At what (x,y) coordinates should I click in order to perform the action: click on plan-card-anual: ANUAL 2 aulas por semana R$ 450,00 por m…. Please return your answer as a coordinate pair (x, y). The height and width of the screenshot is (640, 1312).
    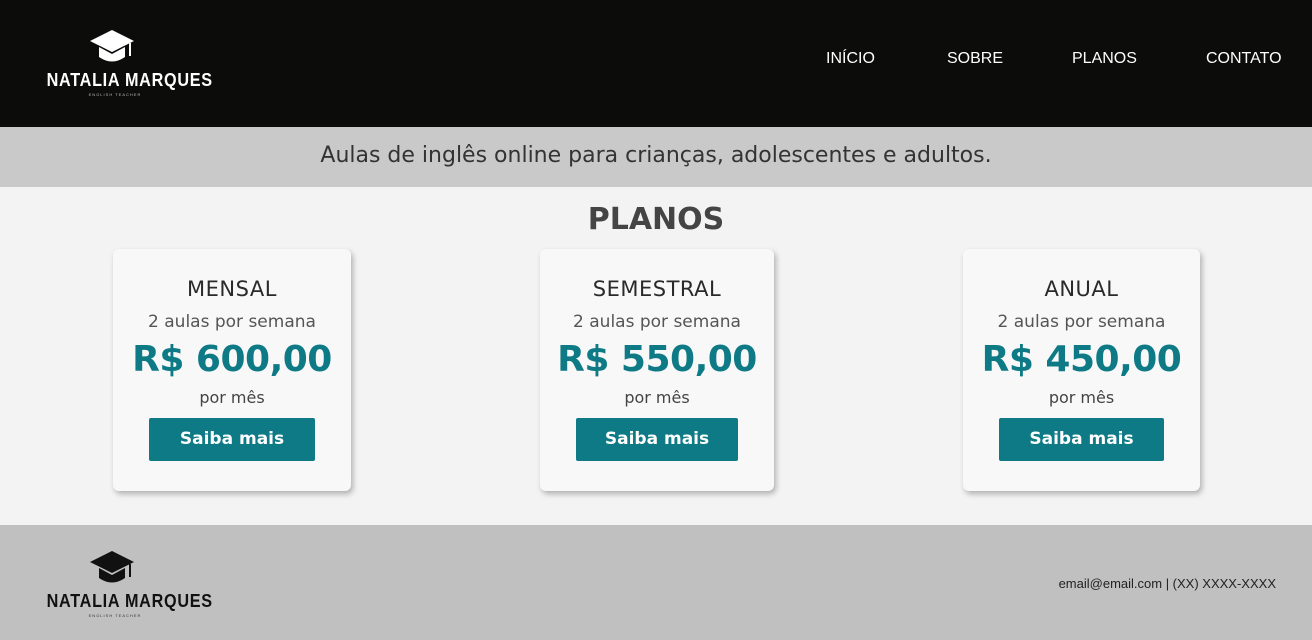
    Looking at the image, I should click on (1081, 370).